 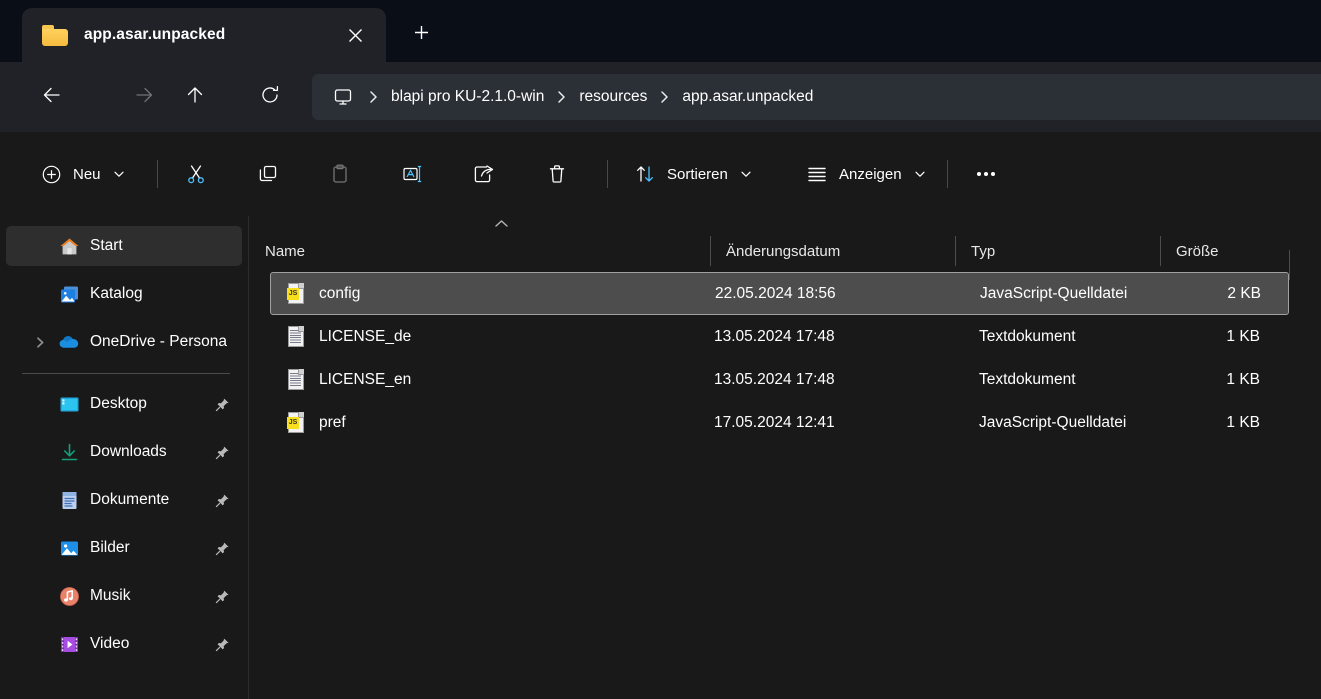 What do you see at coordinates (196, 174) in the screenshot?
I see `cut-button` at bounding box center [196, 174].